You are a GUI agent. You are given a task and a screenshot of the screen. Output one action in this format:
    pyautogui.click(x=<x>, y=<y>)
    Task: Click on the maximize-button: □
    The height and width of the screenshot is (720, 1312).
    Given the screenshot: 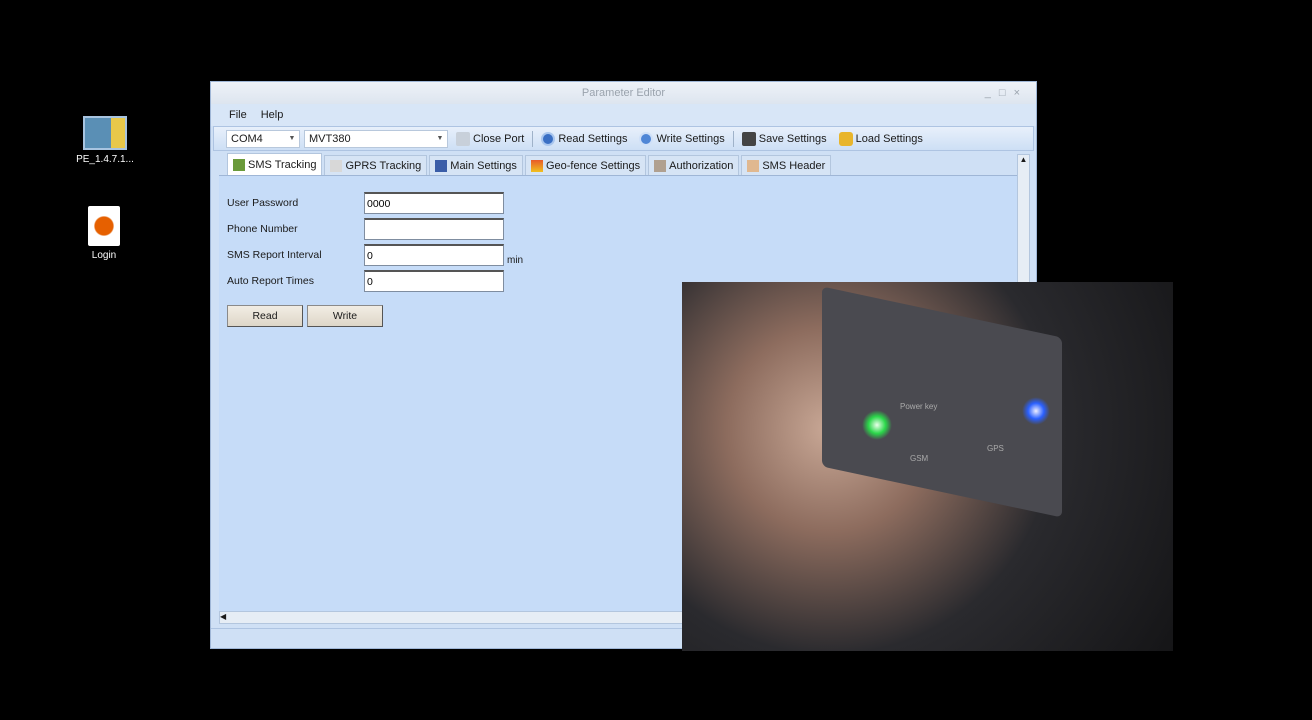 What is the action you would take?
    pyautogui.click(x=1006, y=93)
    